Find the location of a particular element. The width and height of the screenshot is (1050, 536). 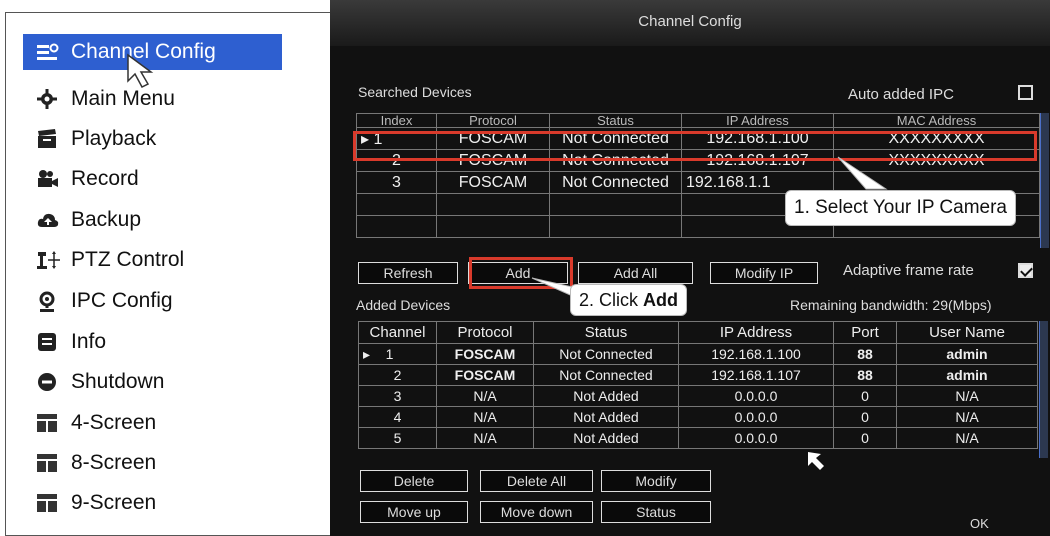

modify-button: Modify is located at coordinates (656, 481).